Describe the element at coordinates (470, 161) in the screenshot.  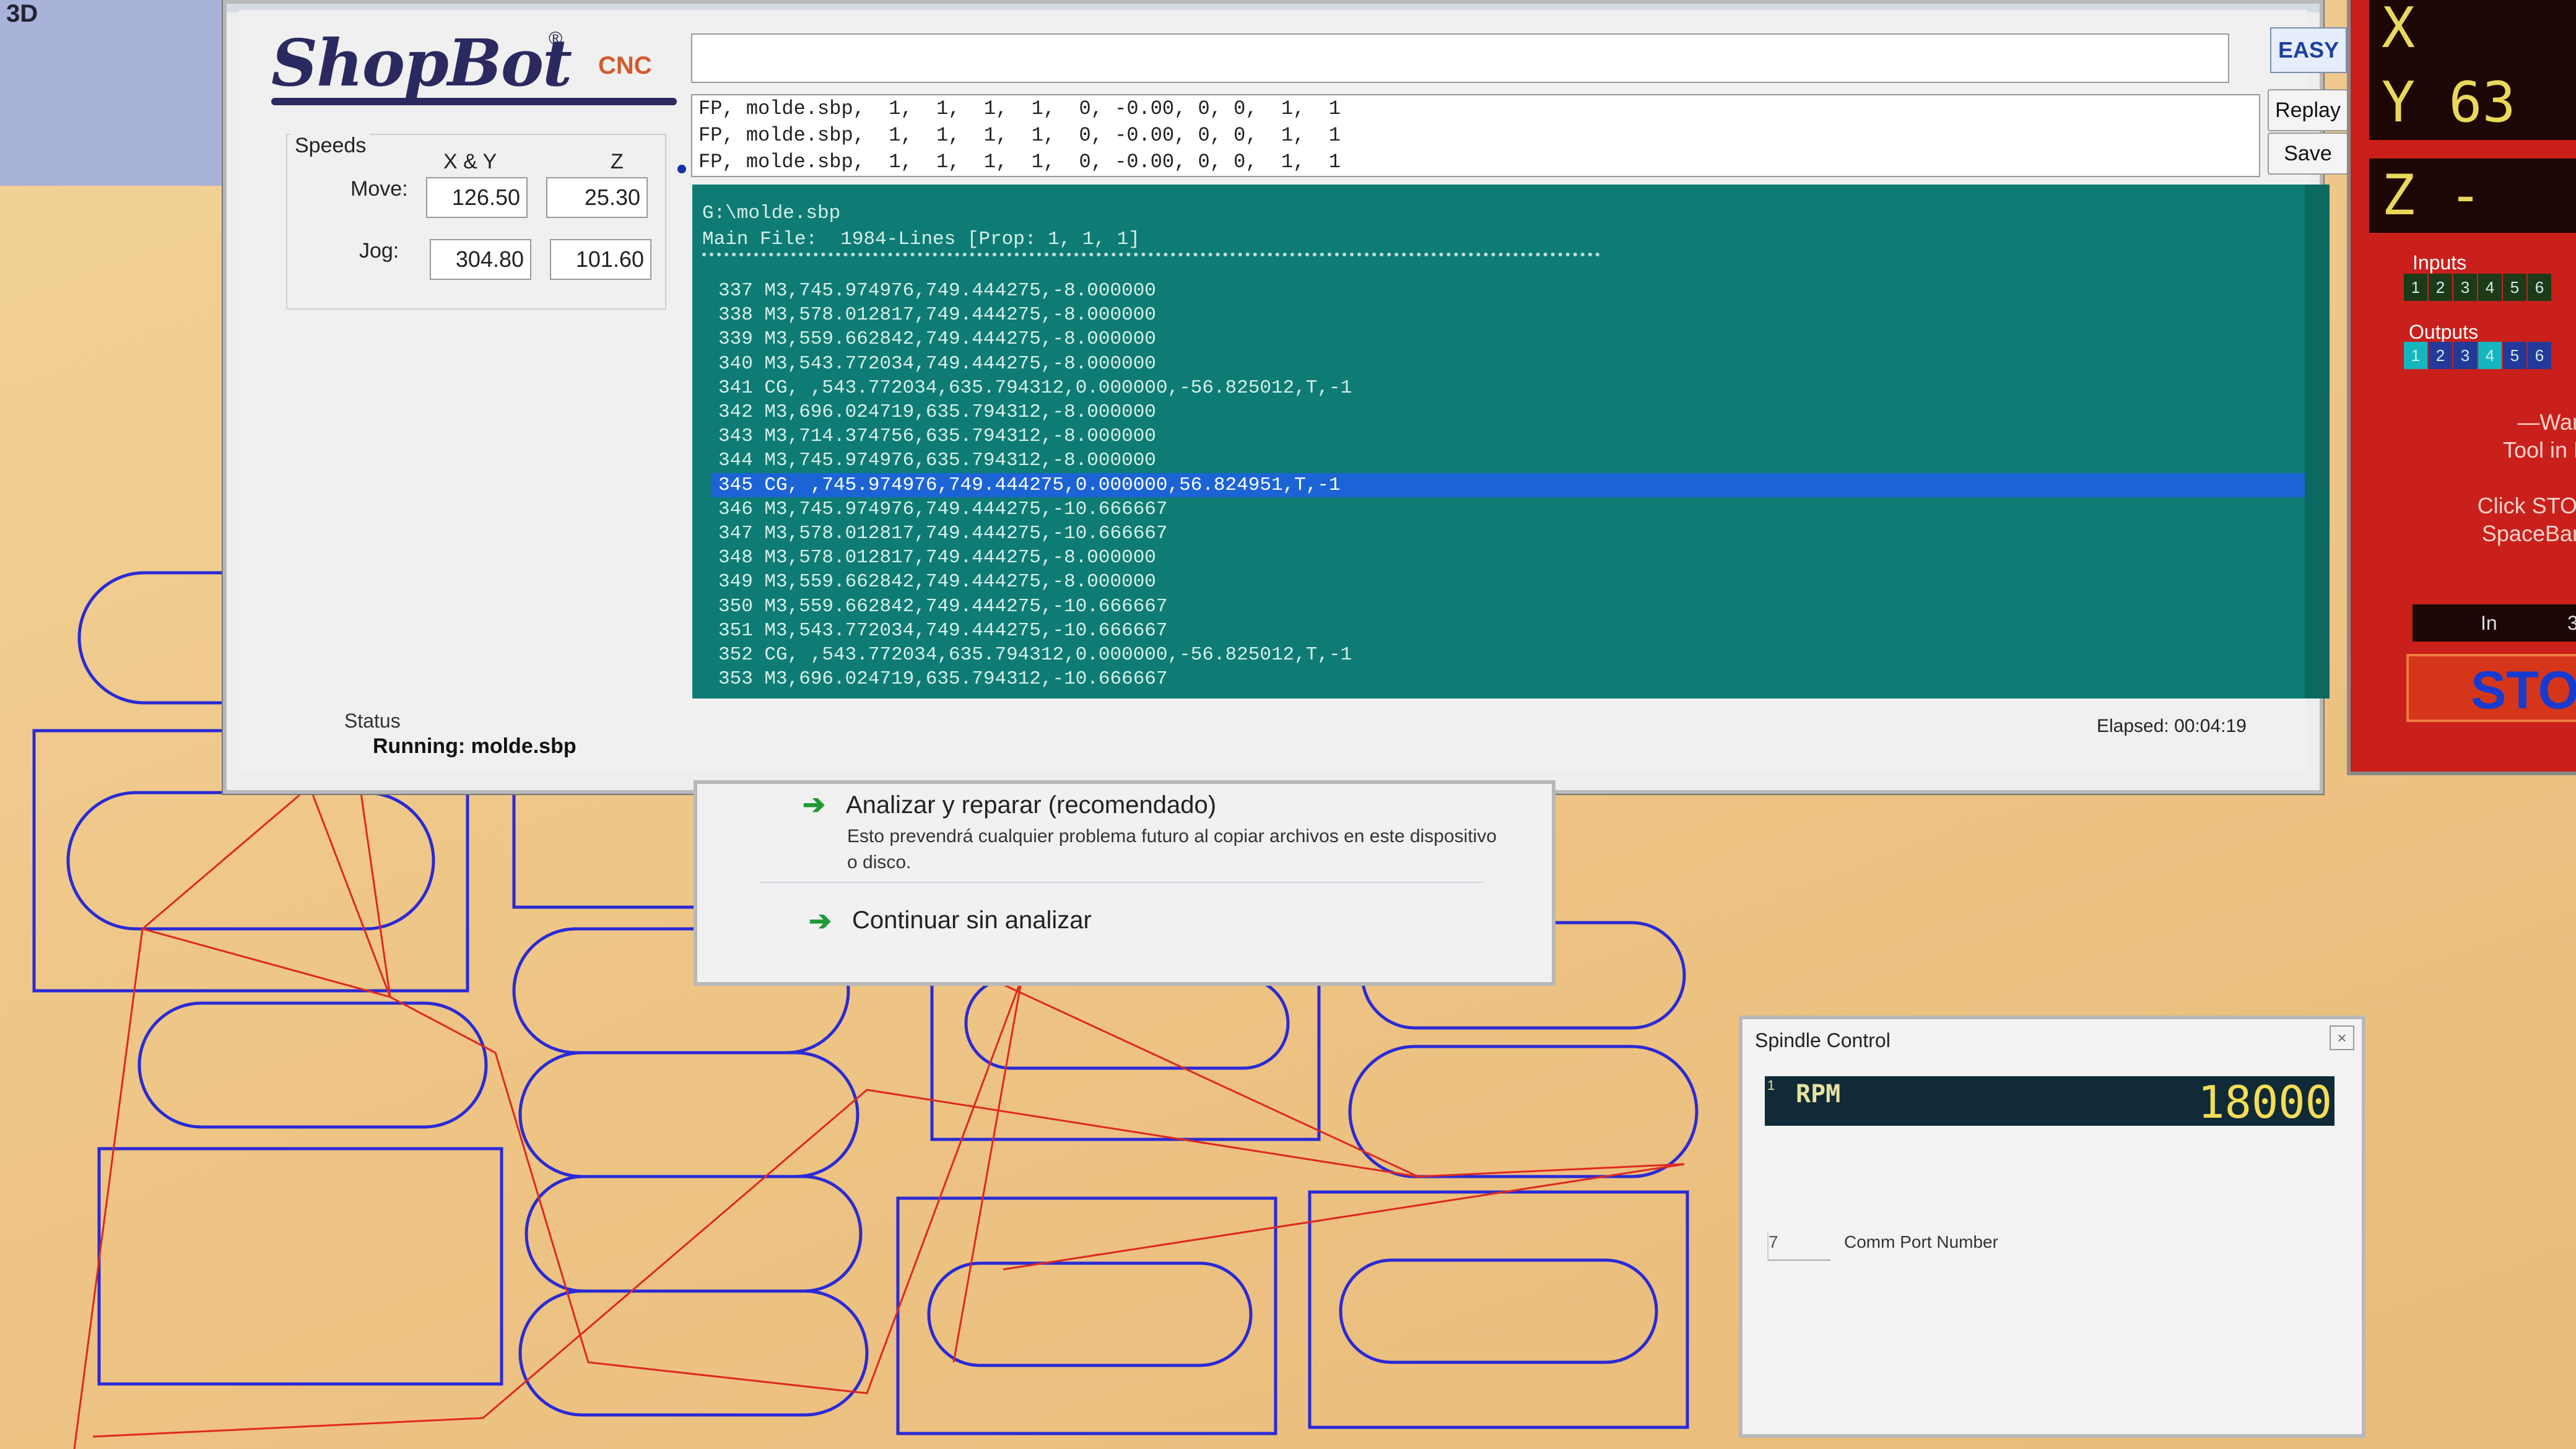
I see `speeds-col-xy: X & Y` at that location.